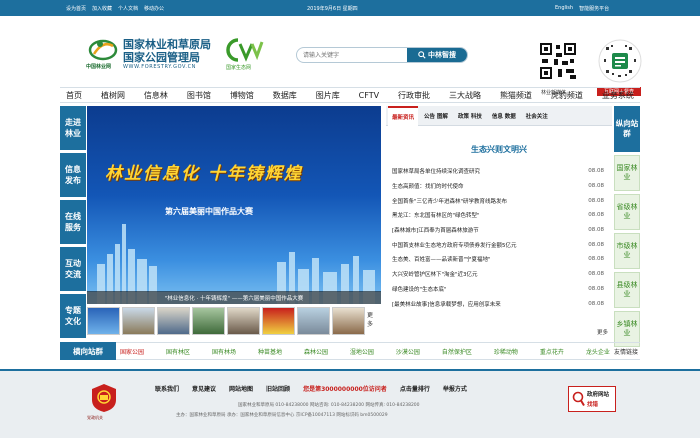  I want to click on sidebar-item-enter-forestry: 走进林业, so click(73, 128).